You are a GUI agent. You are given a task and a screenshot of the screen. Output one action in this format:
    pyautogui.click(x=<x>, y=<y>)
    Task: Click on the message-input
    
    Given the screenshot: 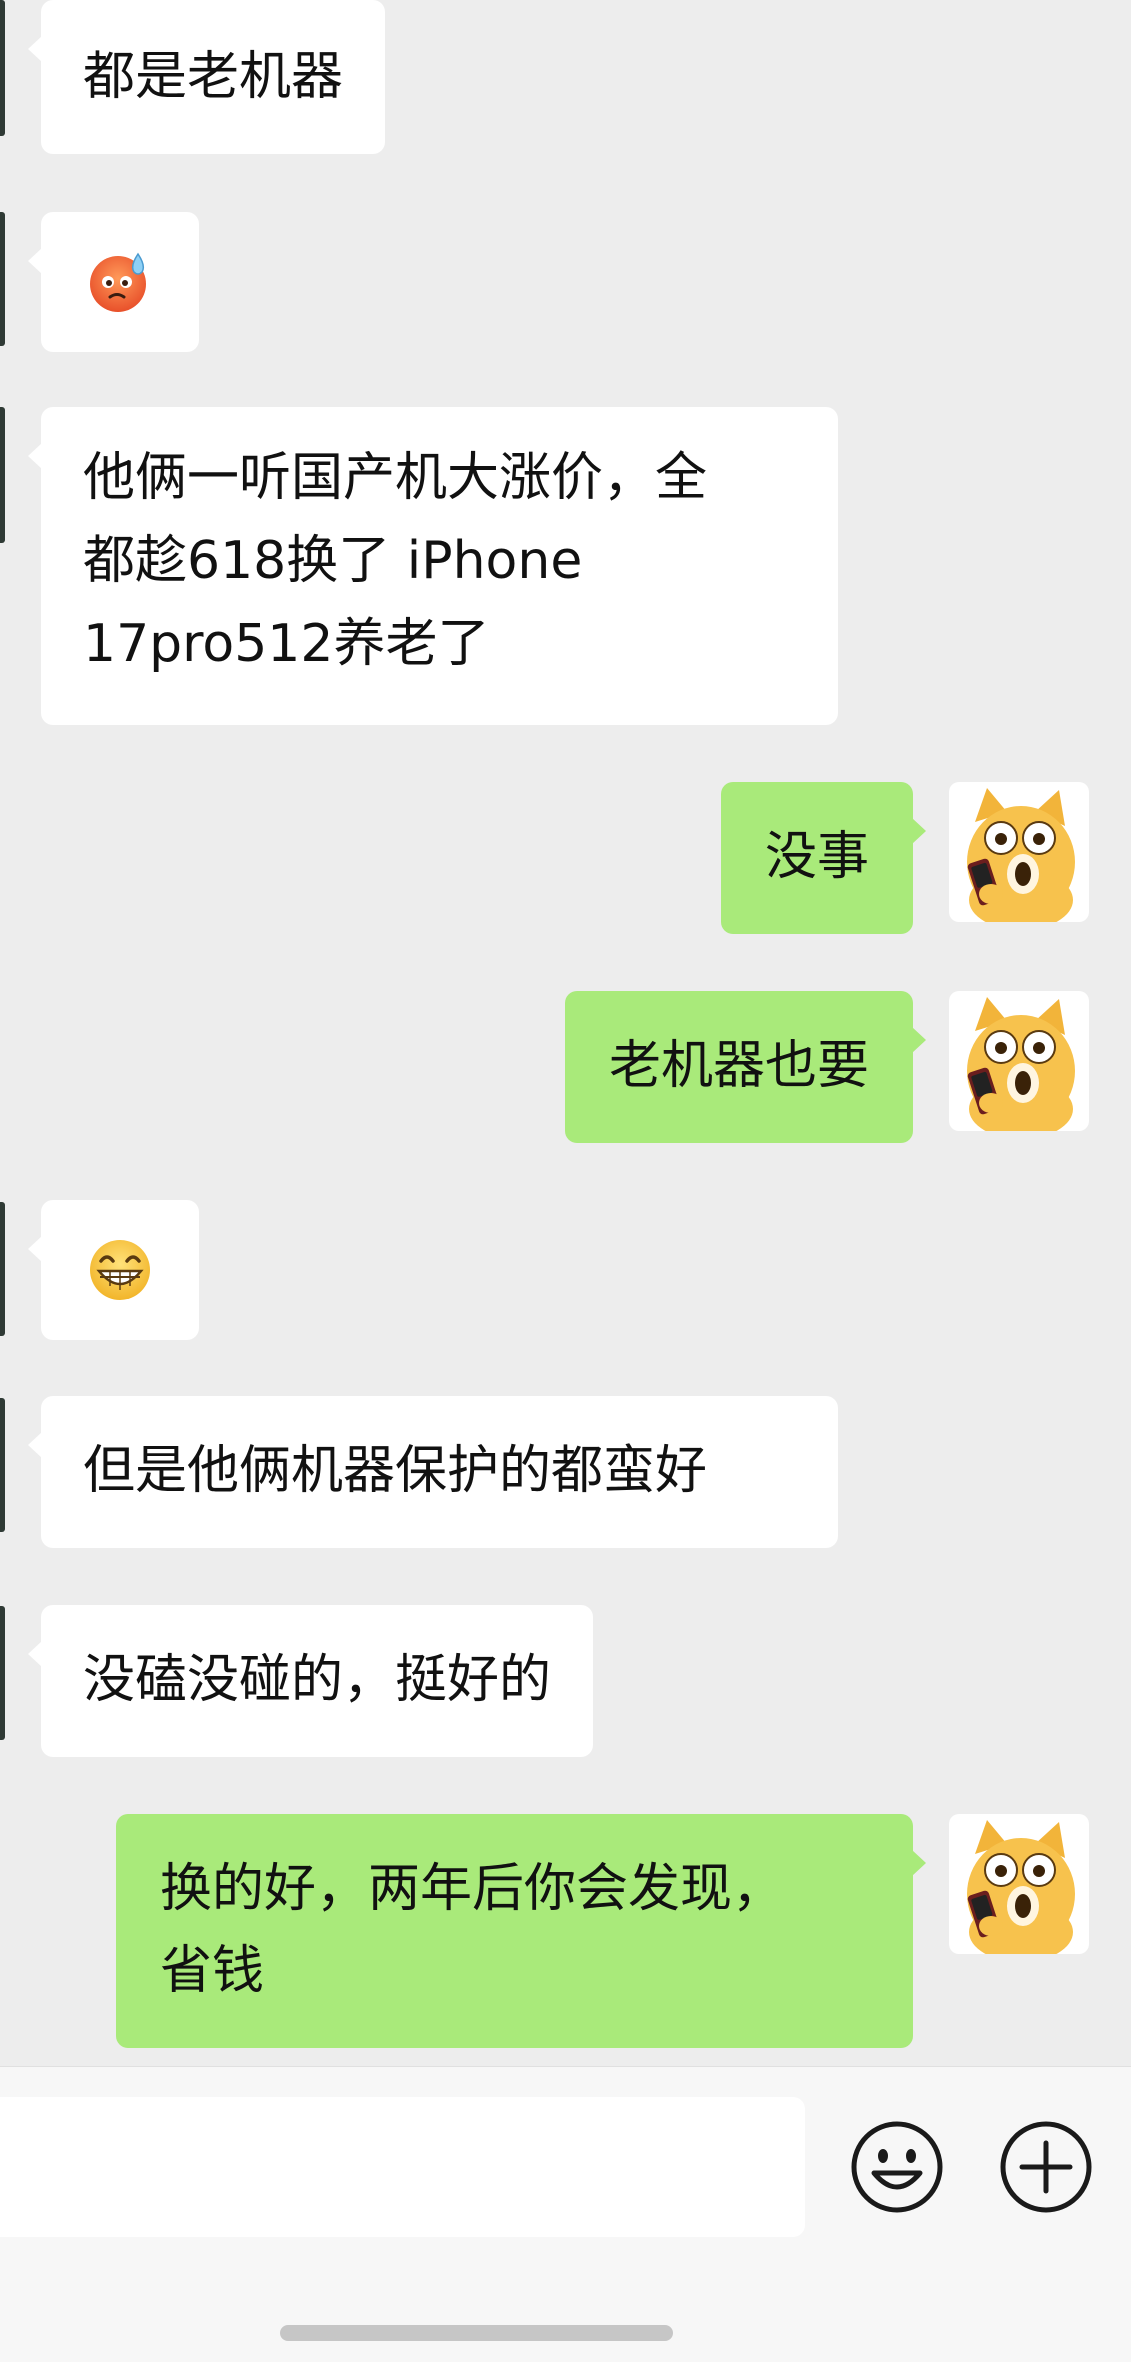 What is the action you would take?
    pyautogui.click(x=402, y=2167)
    